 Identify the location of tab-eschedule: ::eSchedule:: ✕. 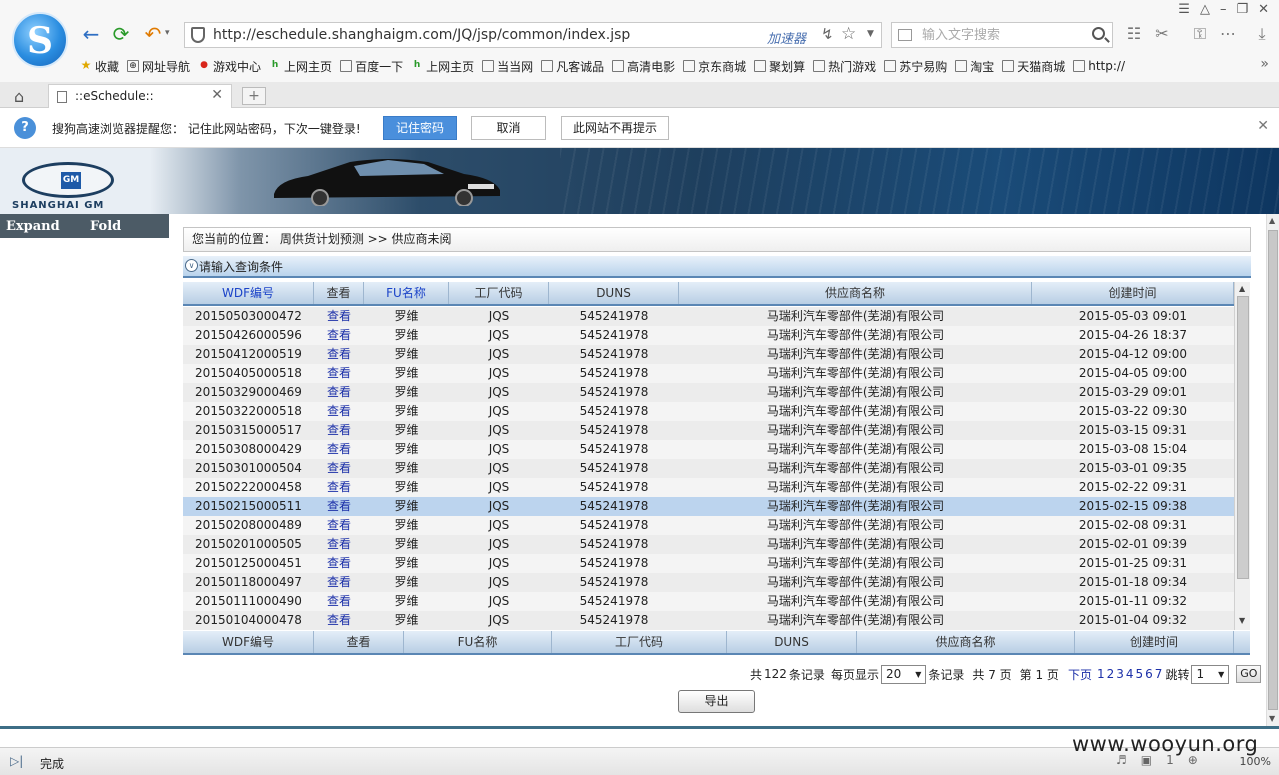
(140, 96).